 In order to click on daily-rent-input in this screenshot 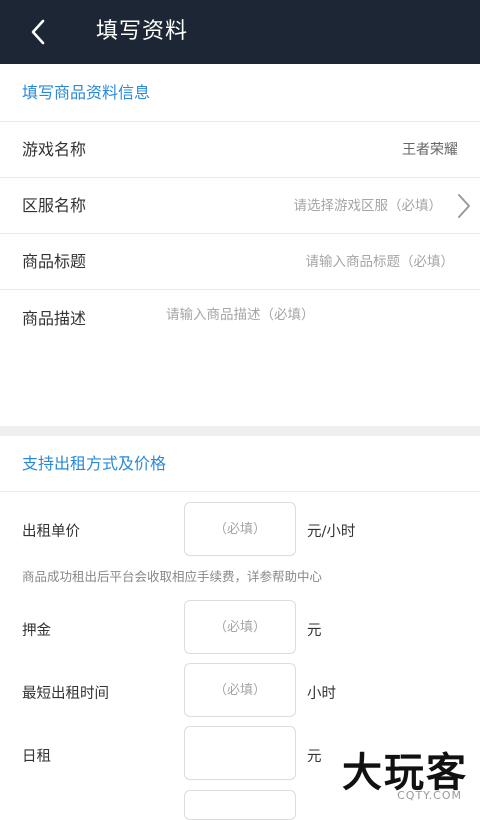, I will do `click(240, 753)`.